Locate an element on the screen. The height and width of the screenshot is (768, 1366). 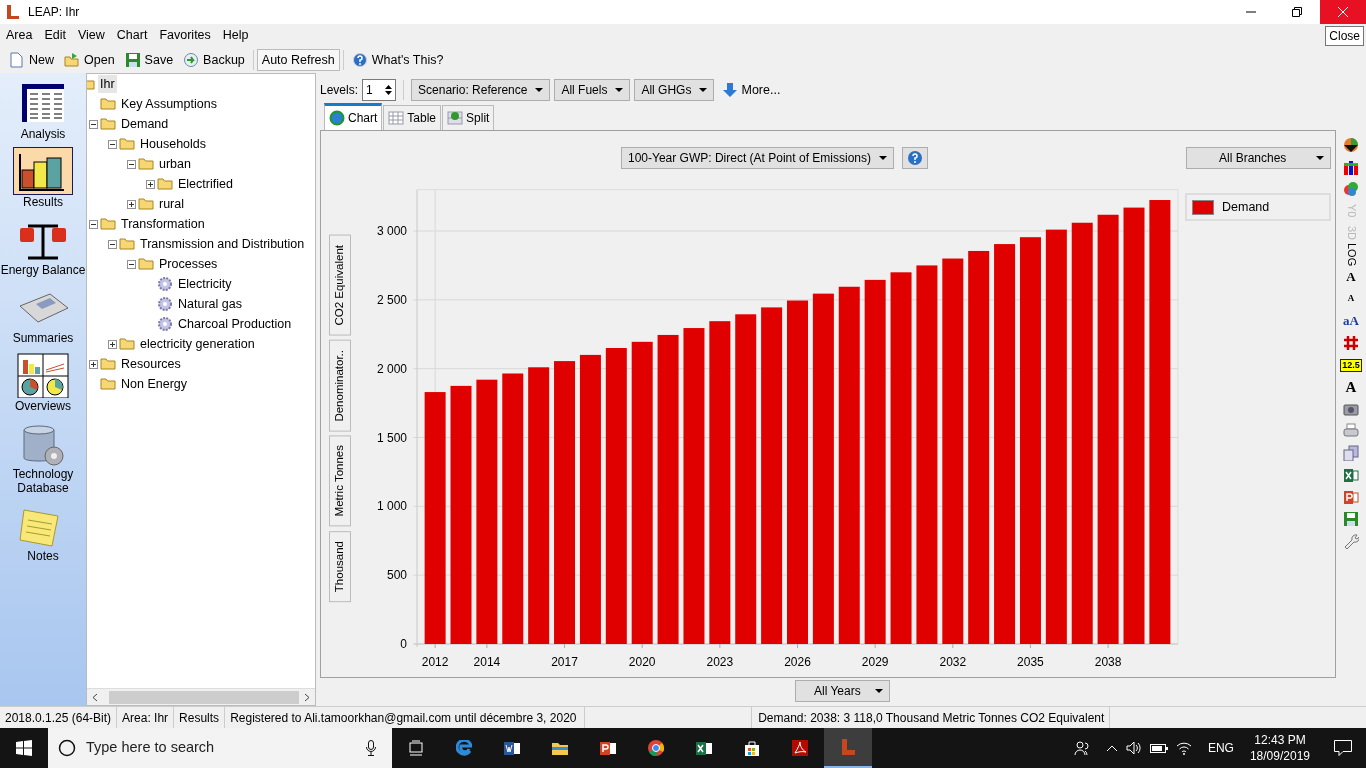
battery-icon is located at coordinates (1158, 748).